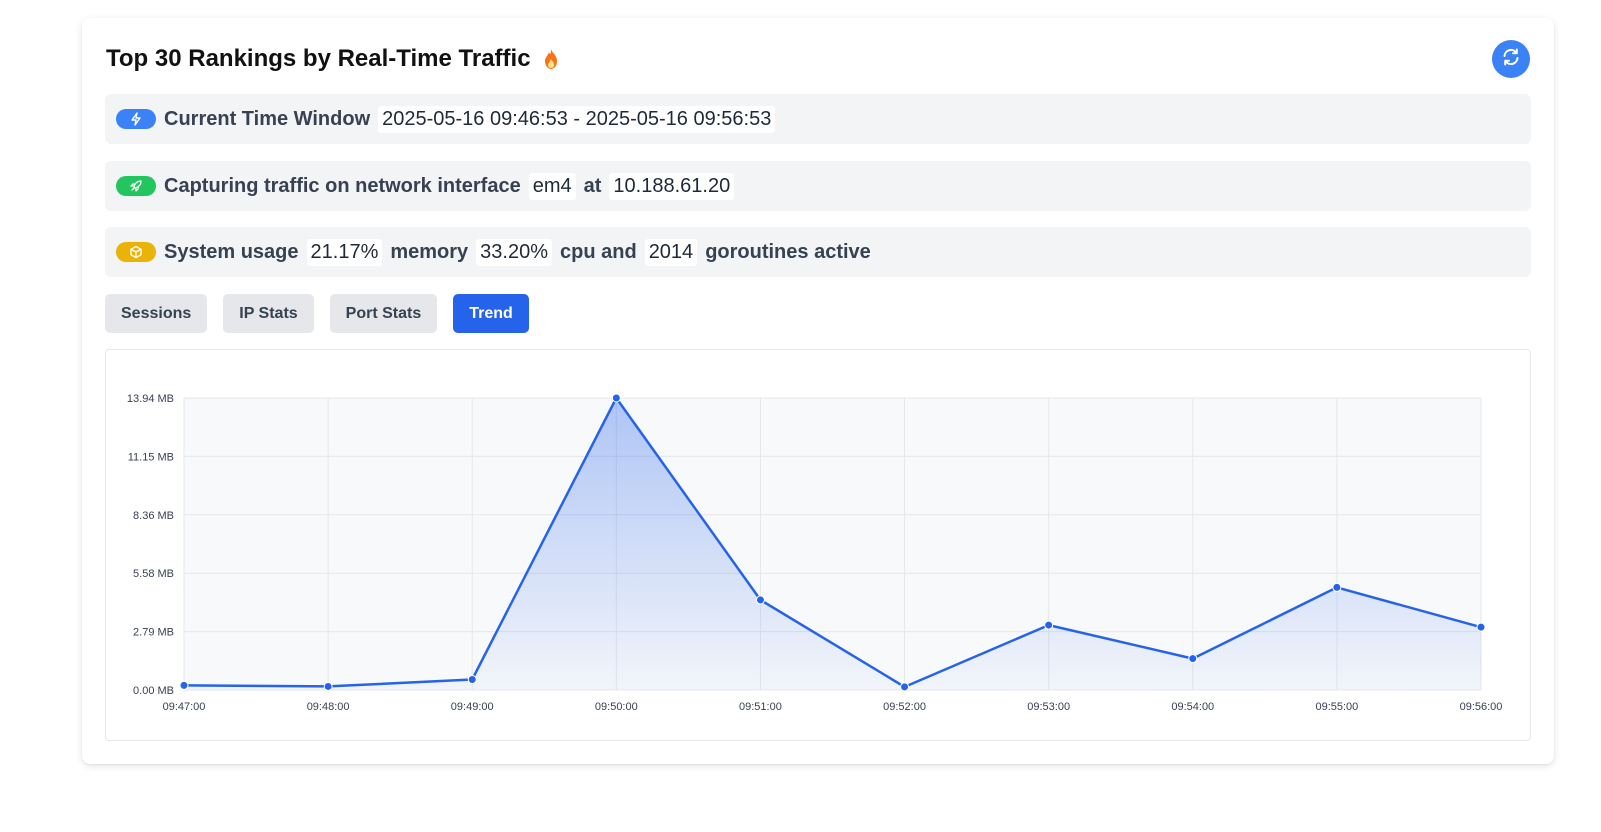 The image size is (1601, 832). Describe the element at coordinates (342, 185) in the screenshot. I see `capture-label: Capturing traffic on network interface` at that location.